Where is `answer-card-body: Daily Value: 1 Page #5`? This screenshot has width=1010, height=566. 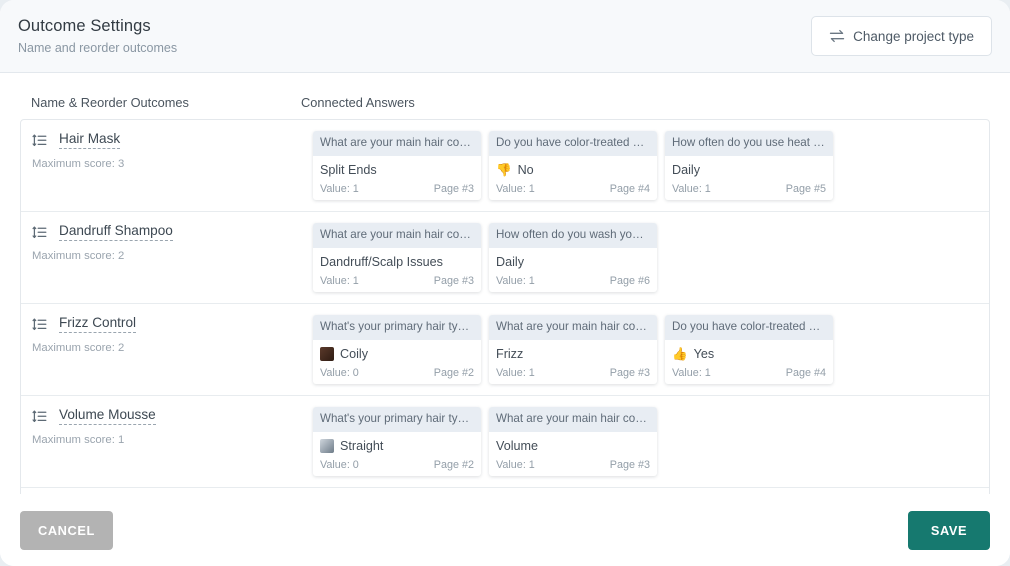 answer-card-body: Daily Value: 1 Page #5 is located at coordinates (749, 178).